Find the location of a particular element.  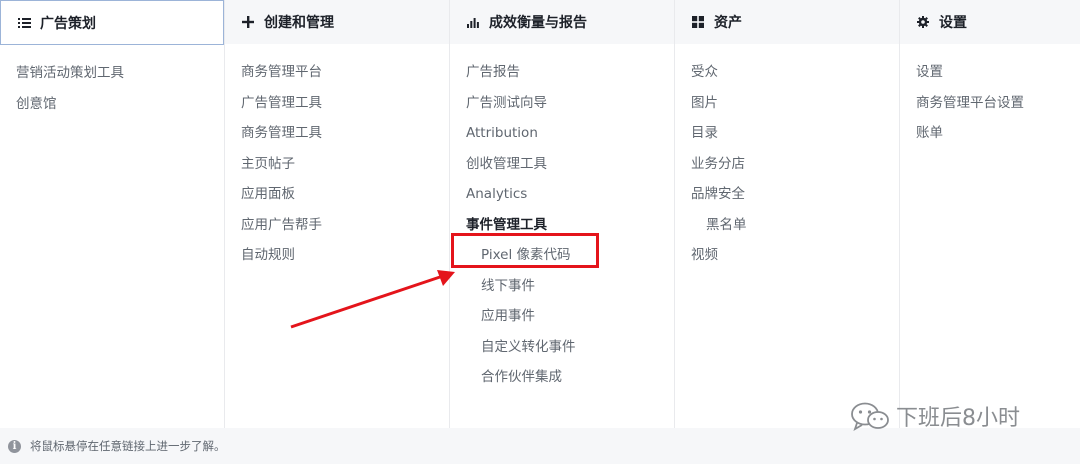

wechat-icon is located at coordinates (870, 416).